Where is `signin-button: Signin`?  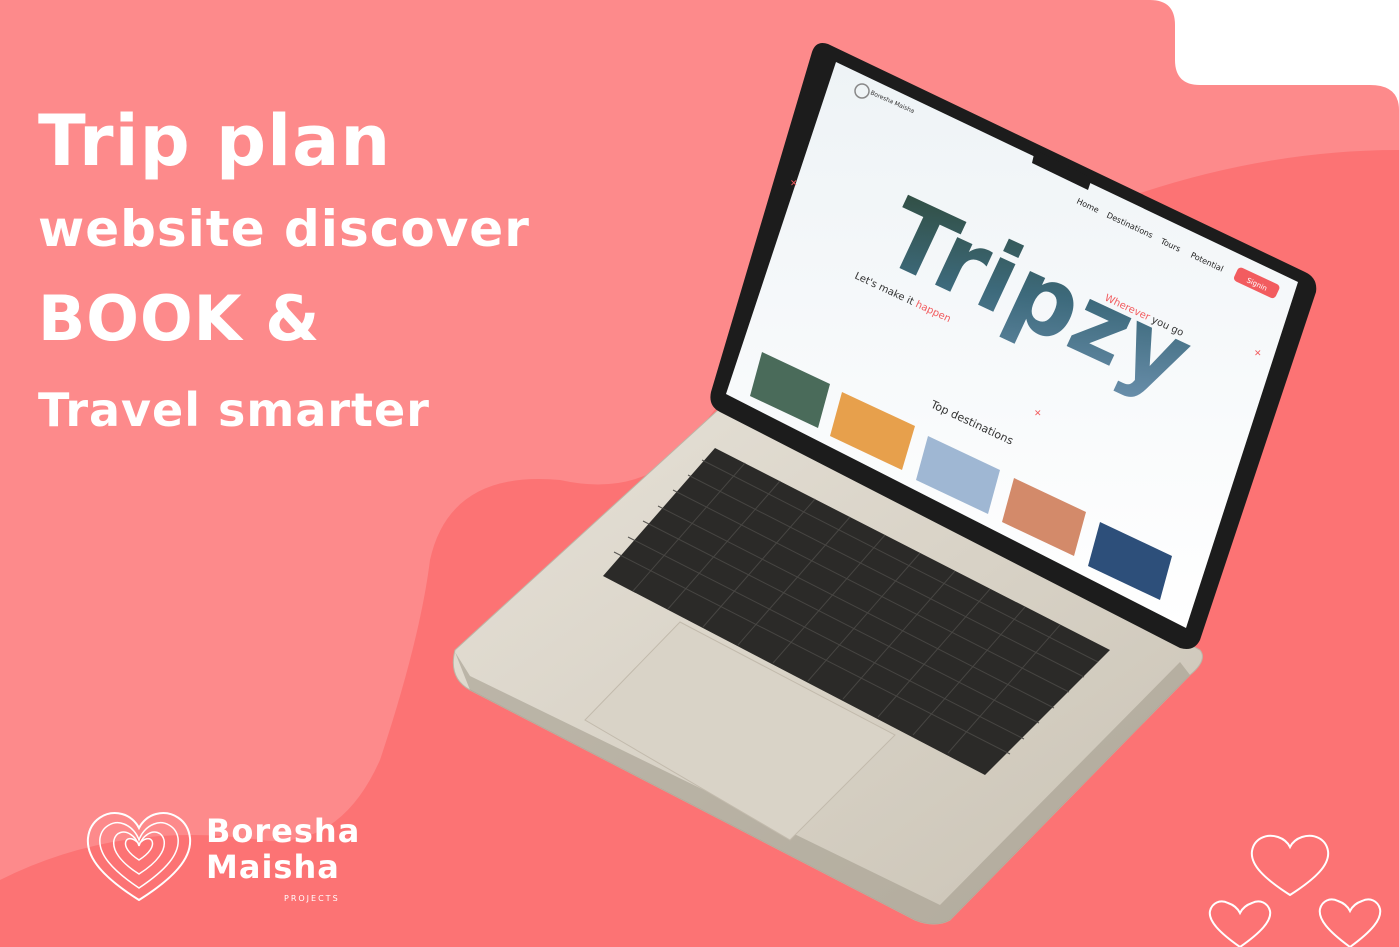 signin-button: Signin is located at coordinates (1257, 282).